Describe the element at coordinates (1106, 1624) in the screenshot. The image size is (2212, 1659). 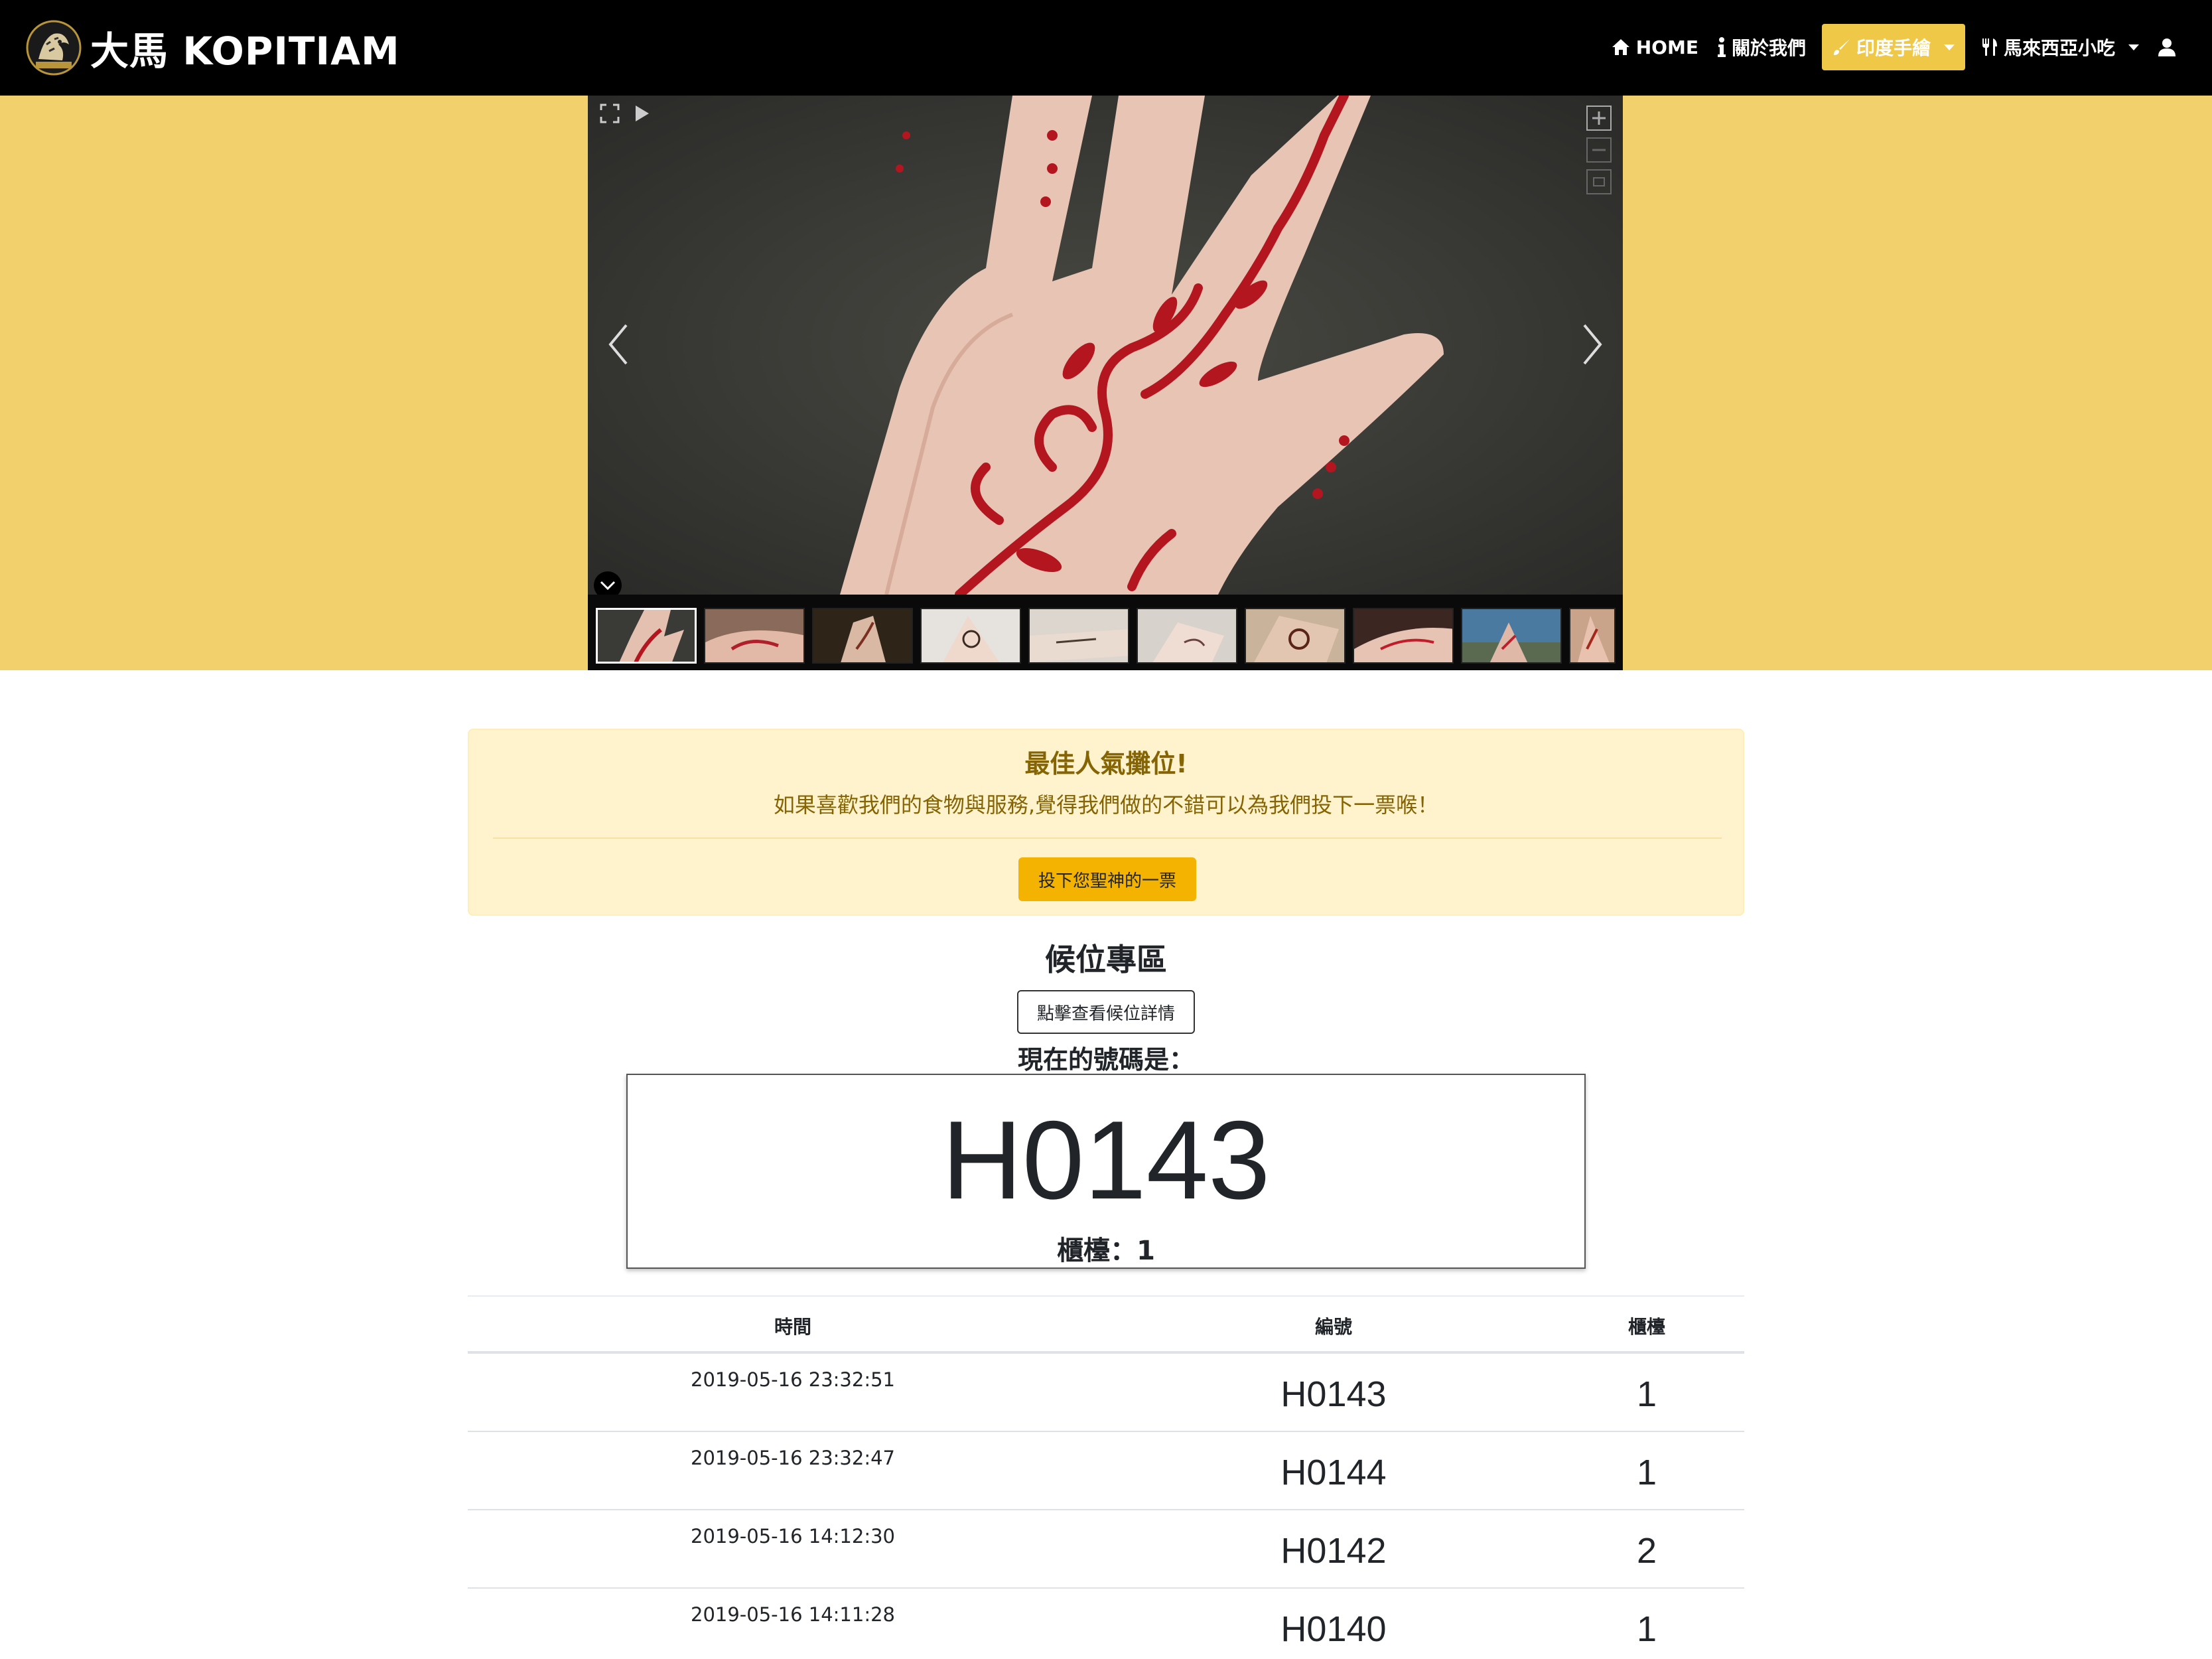
I see `table-row: 2019-05-16 14:11:28 H0140 1` at that location.